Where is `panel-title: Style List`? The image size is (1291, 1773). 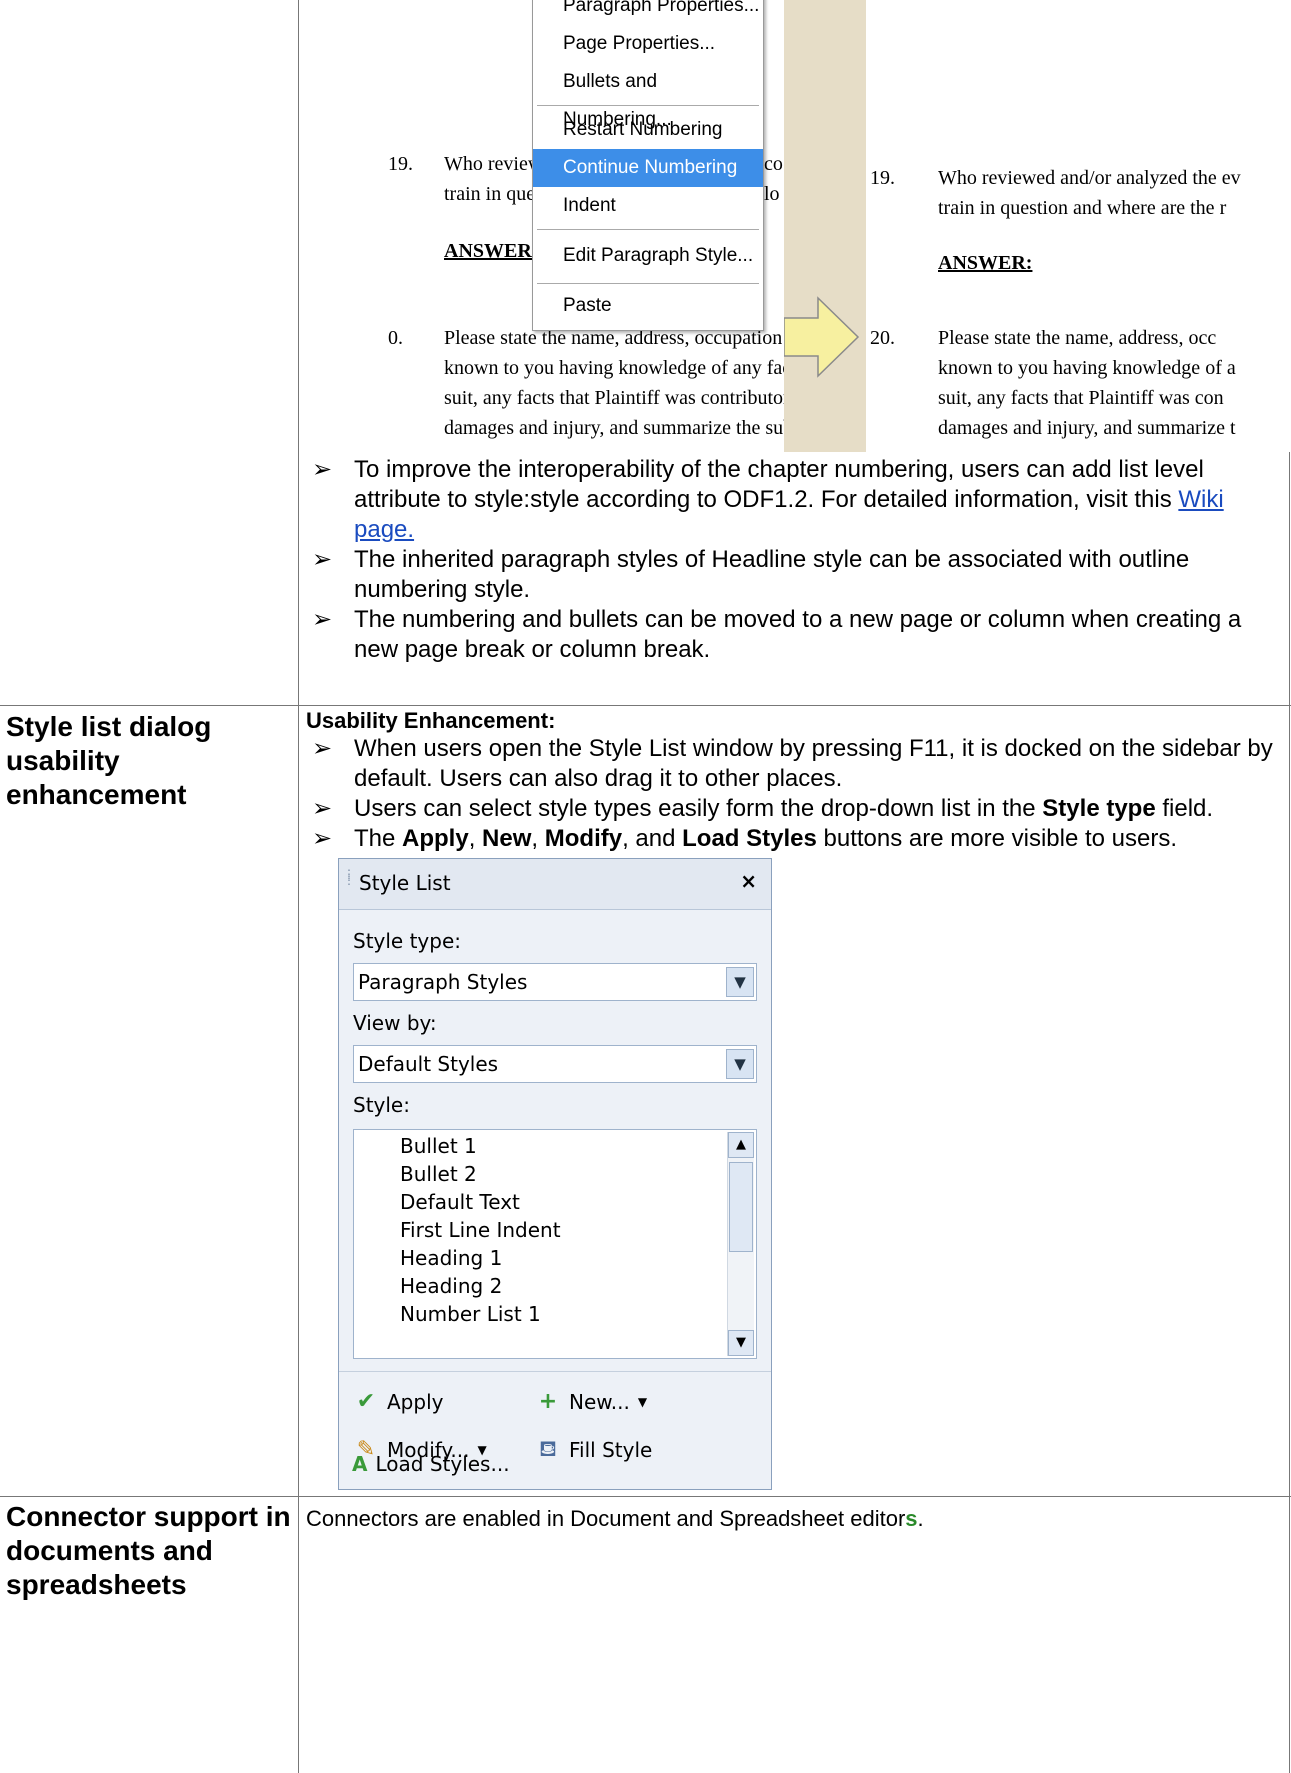 panel-title: Style List is located at coordinates (405, 883).